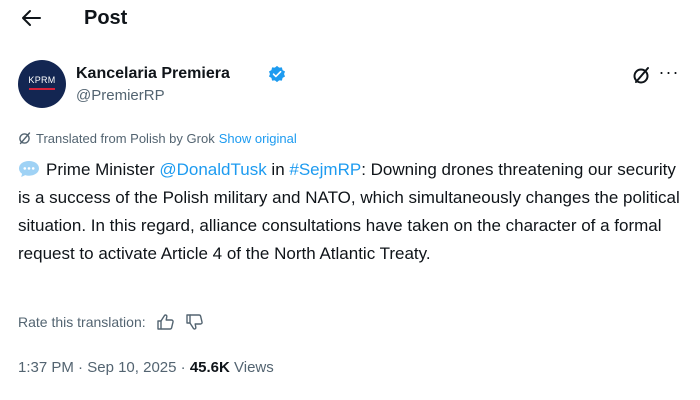  What do you see at coordinates (120, 96) in the screenshot?
I see `author-handle: @PremierRP` at bounding box center [120, 96].